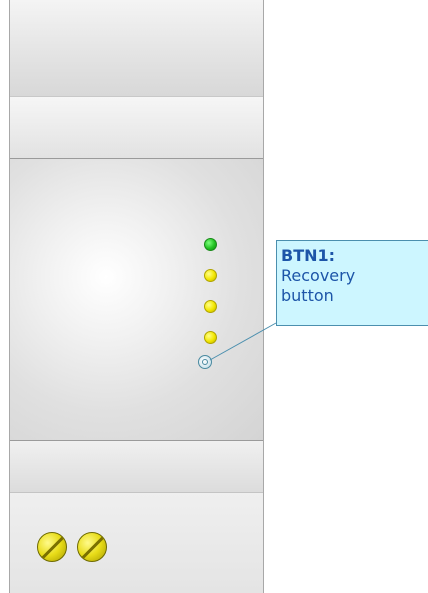  I want to click on device-upper-band, so click(136, 128).